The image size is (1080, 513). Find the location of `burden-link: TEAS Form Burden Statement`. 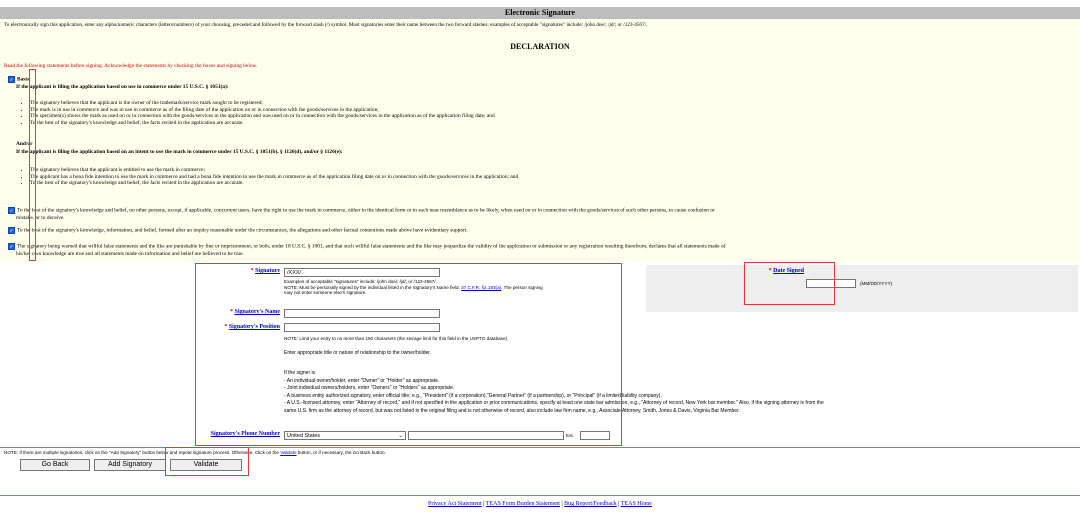

burden-link: TEAS Form Burden Statement is located at coordinates (523, 504).